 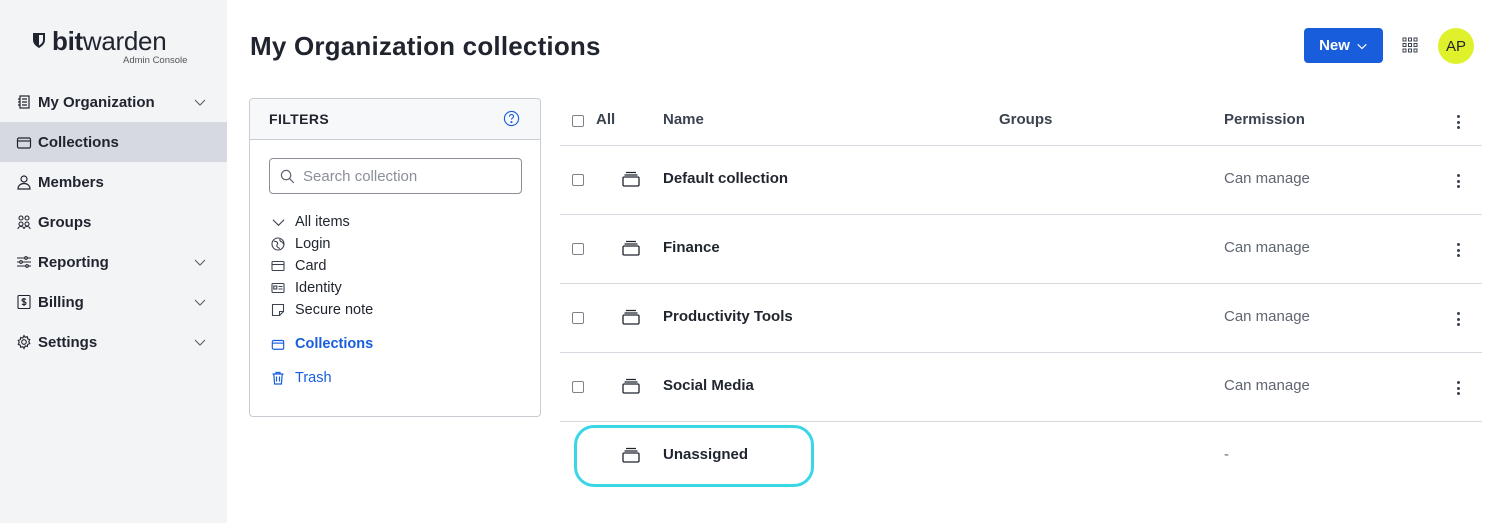 I want to click on help-icon, so click(x=511, y=118).